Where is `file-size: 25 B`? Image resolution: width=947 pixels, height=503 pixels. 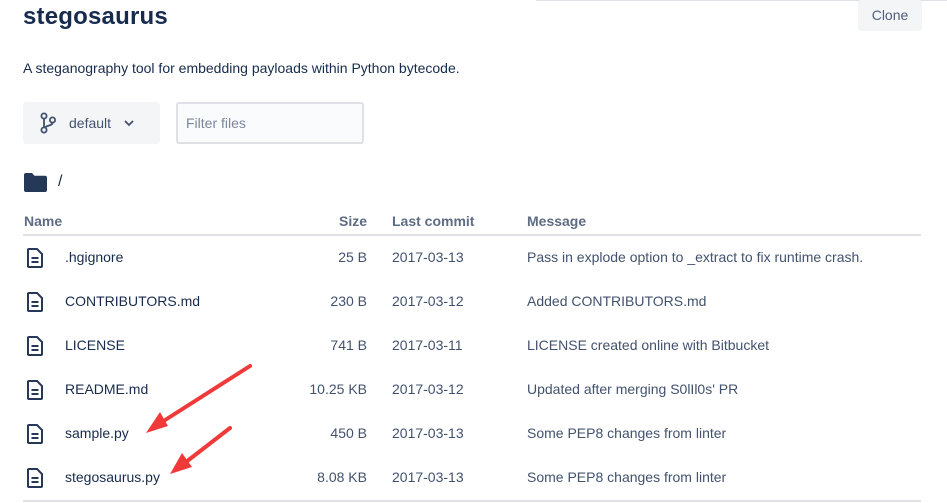 file-size: 25 B is located at coordinates (352, 257).